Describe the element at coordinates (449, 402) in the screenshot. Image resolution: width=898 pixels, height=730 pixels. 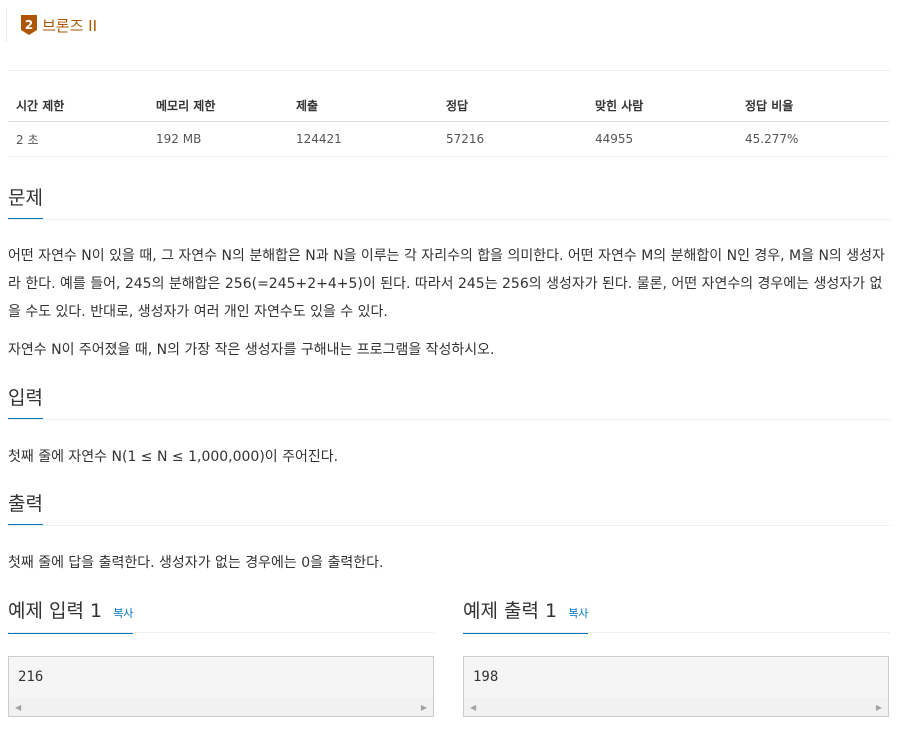
I see `input-section-header: 입력` at that location.